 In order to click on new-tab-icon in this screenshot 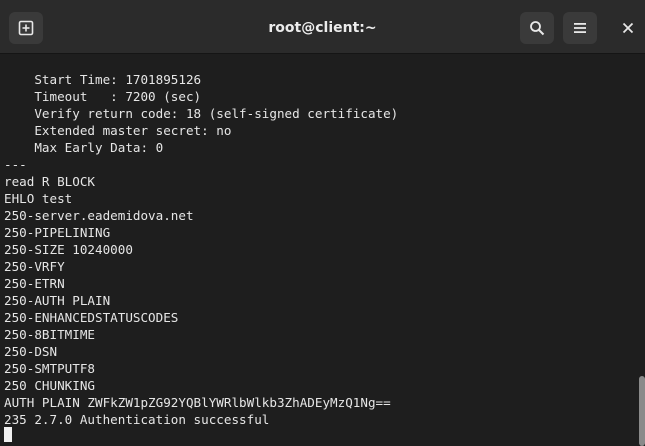, I will do `click(26, 28)`.